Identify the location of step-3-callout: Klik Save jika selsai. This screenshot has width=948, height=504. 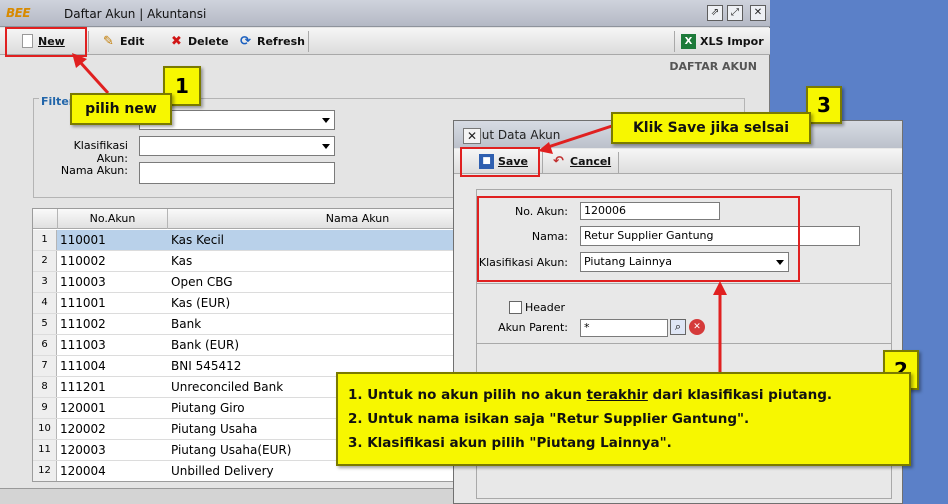
(711, 128).